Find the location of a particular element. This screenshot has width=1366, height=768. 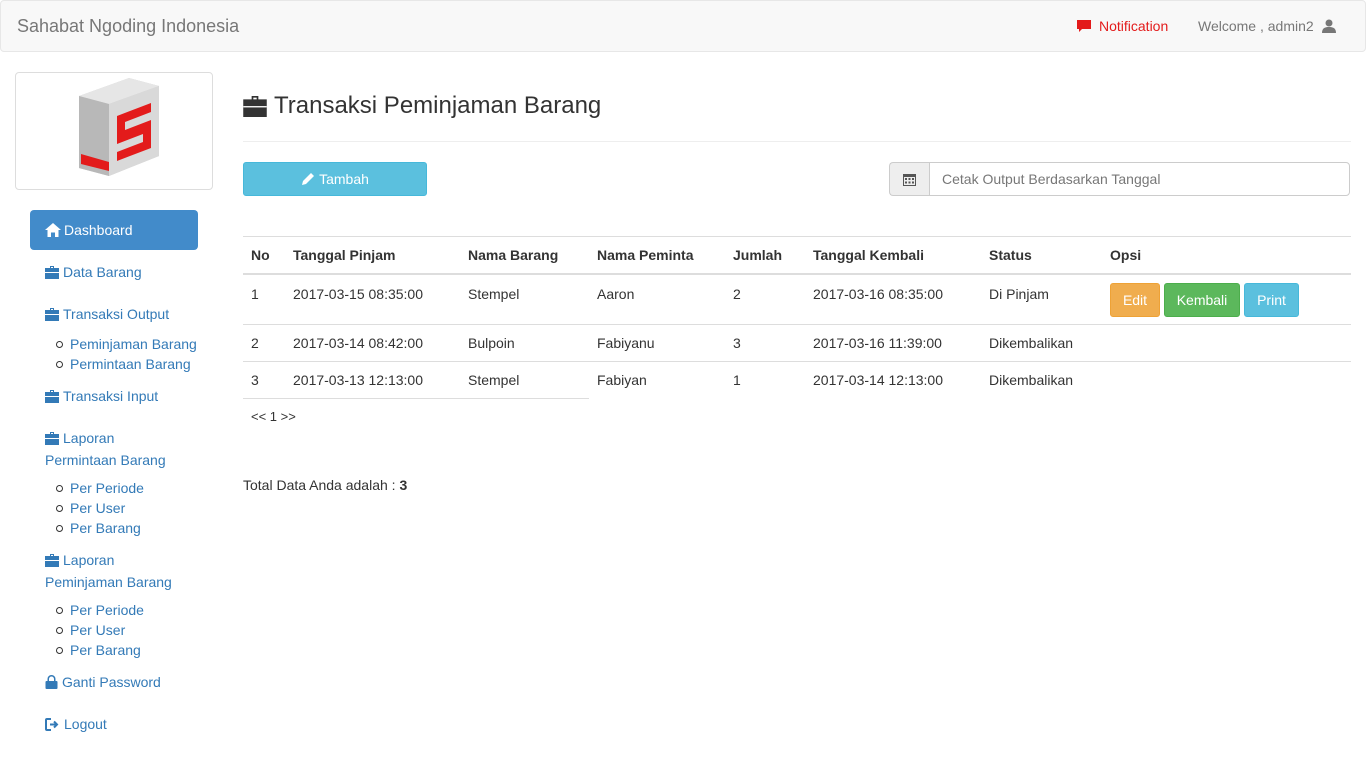

cell-no: 3 is located at coordinates (264, 380).